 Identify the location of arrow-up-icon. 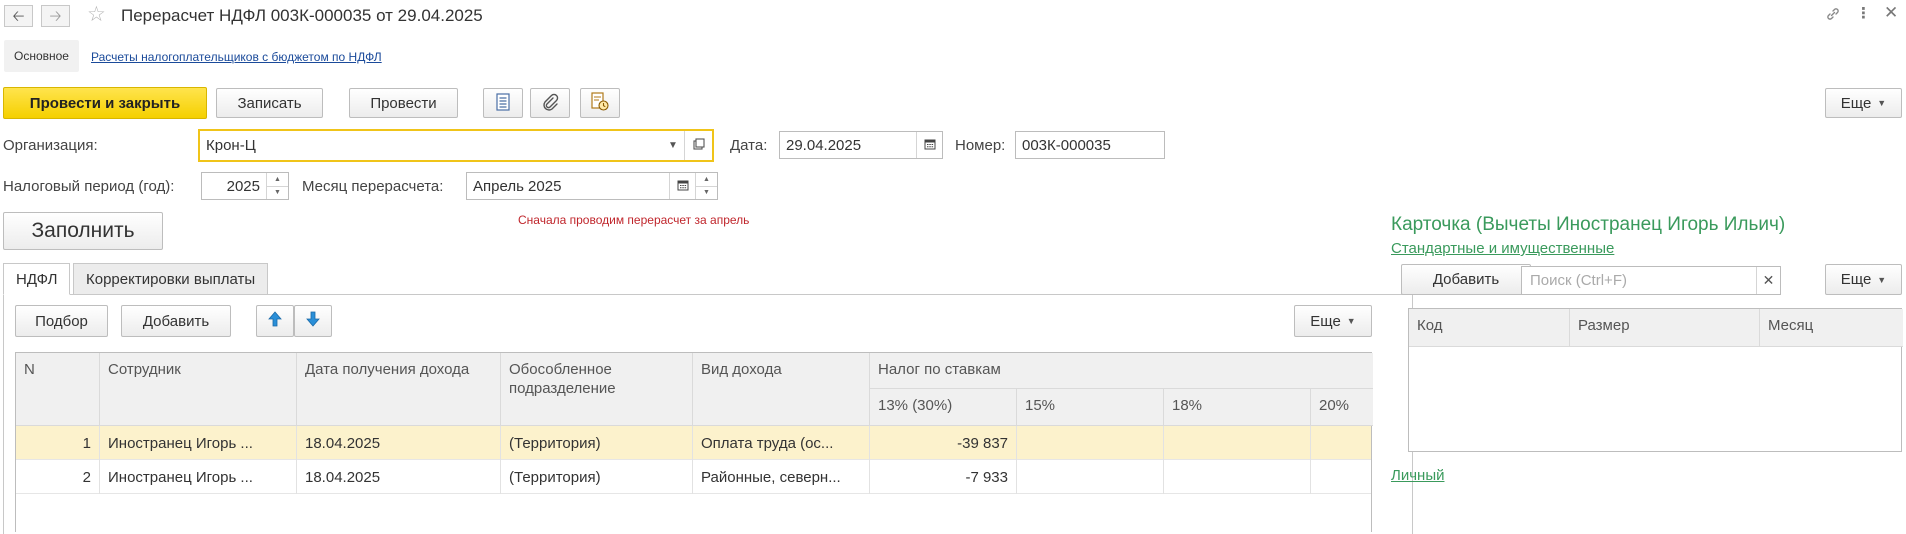
(275, 321).